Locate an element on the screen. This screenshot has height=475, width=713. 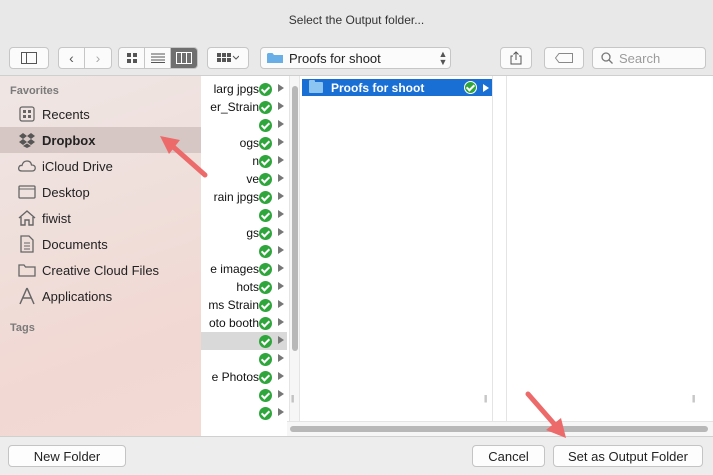
folder-row: hots is located at coordinates (244, 287).